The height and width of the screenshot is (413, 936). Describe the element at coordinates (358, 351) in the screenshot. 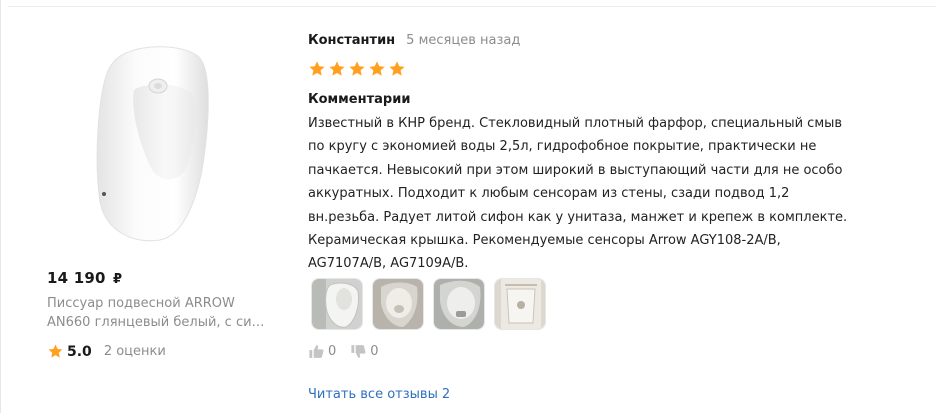

I see `thumbs-down-icon` at that location.